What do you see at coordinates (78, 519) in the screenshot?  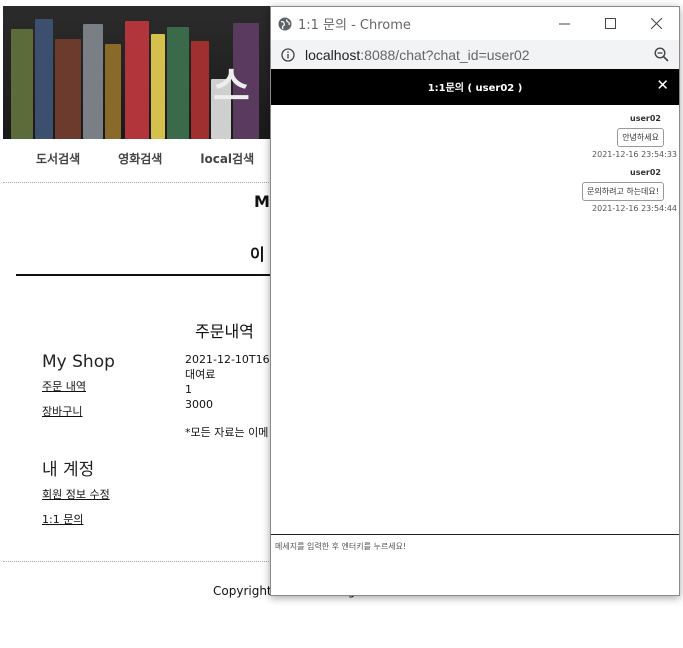 I see `side-link-inquiry: 1:1 문의` at bounding box center [78, 519].